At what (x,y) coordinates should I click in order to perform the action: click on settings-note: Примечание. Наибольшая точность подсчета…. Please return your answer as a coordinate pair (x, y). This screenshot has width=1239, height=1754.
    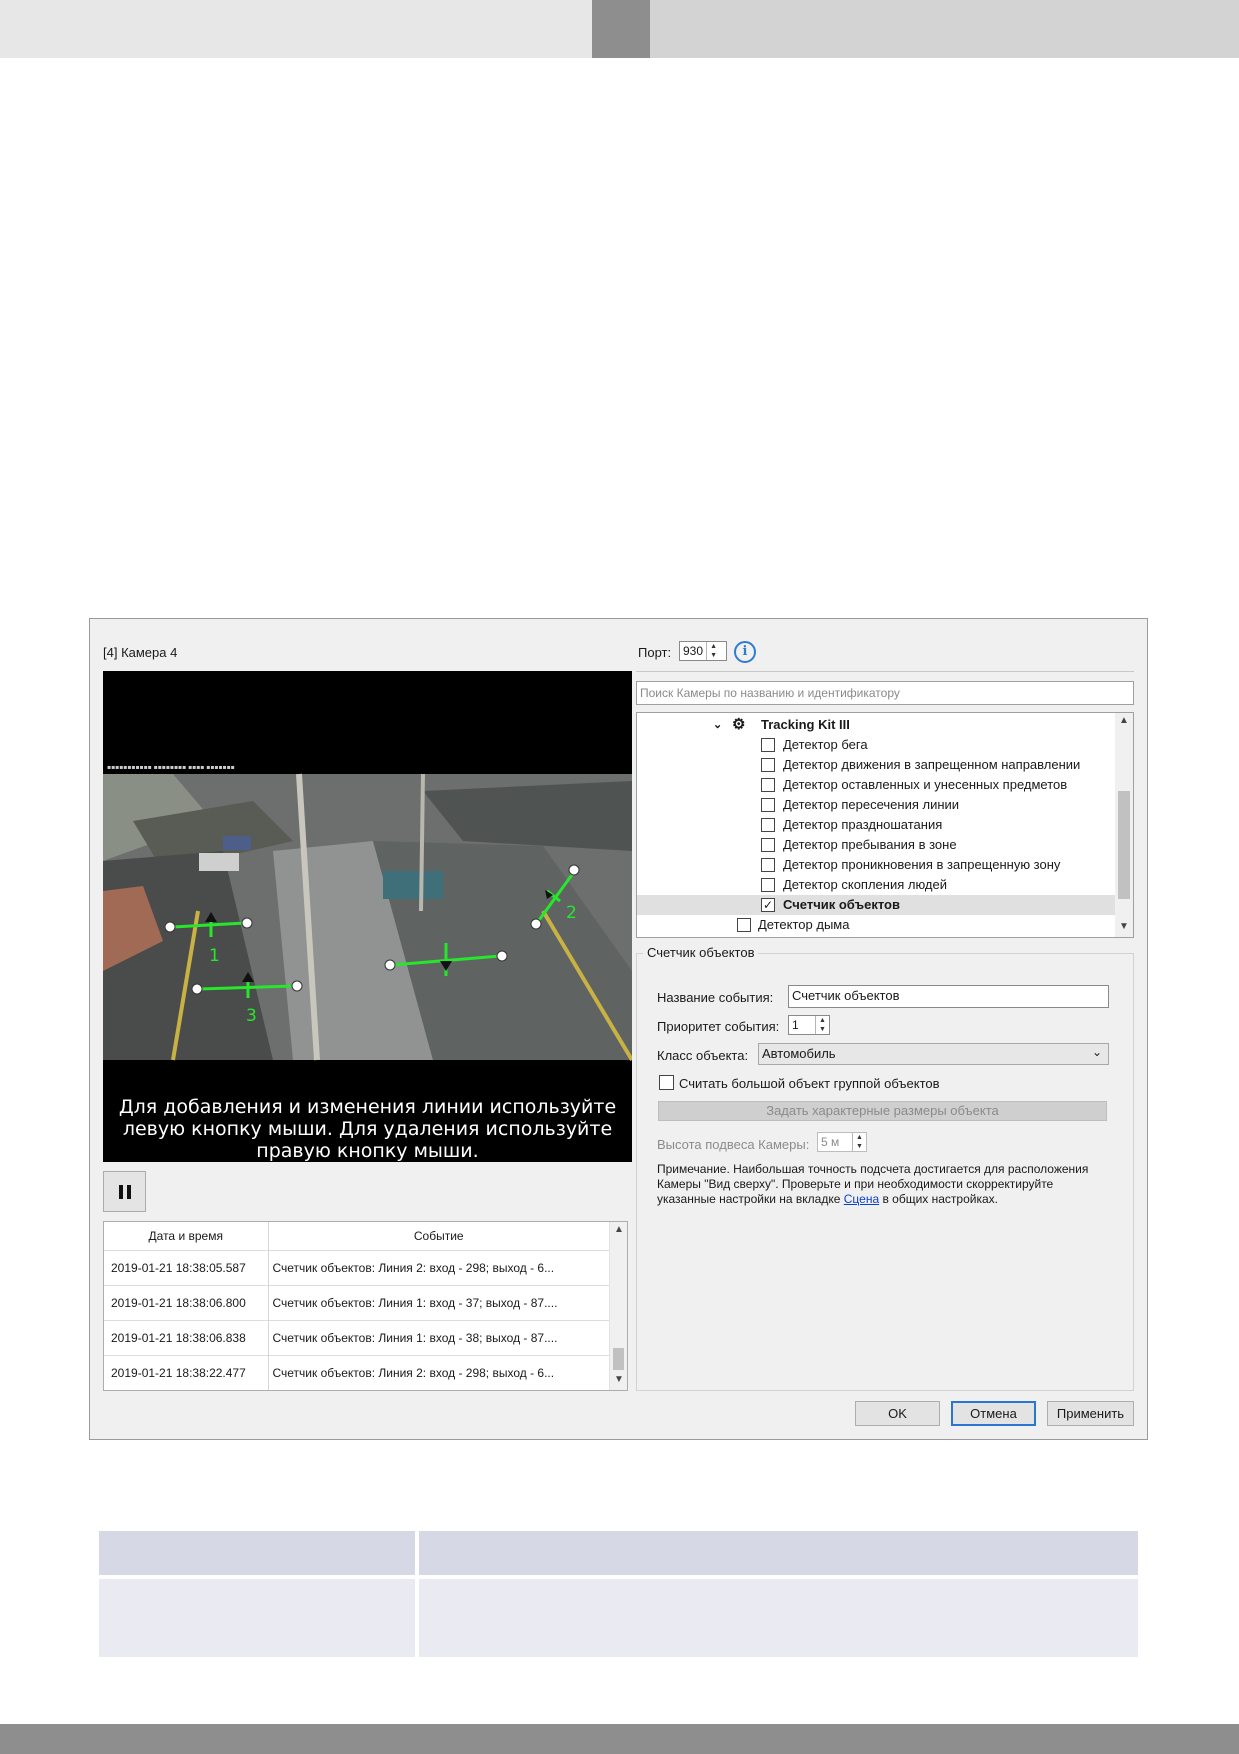
    Looking at the image, I should click on (877, 1184).